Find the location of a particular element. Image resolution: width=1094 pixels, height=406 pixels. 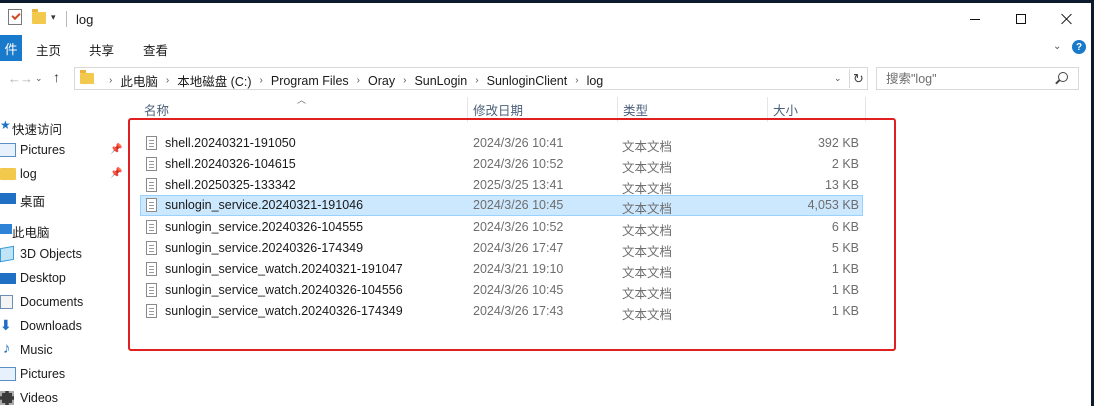

breadcrumb-sunloginclient: SunloginClient is located at coordinates (527, 81).